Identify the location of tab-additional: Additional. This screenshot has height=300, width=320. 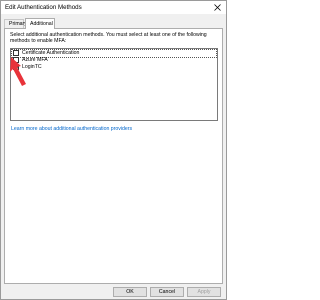
(40, 23).